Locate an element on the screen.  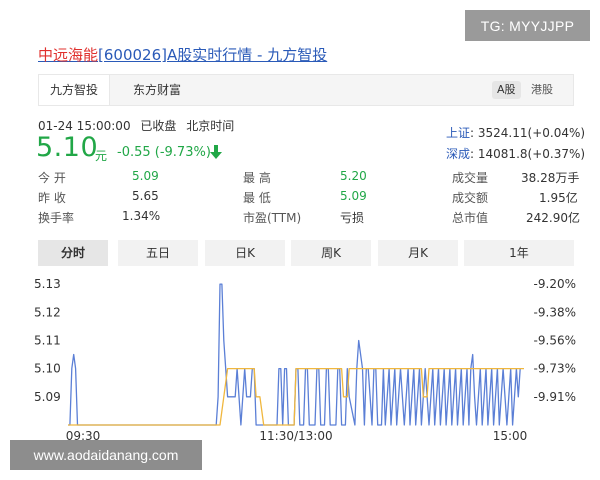
y-right-tick: -9.38% is located at coordinates (555, 312).